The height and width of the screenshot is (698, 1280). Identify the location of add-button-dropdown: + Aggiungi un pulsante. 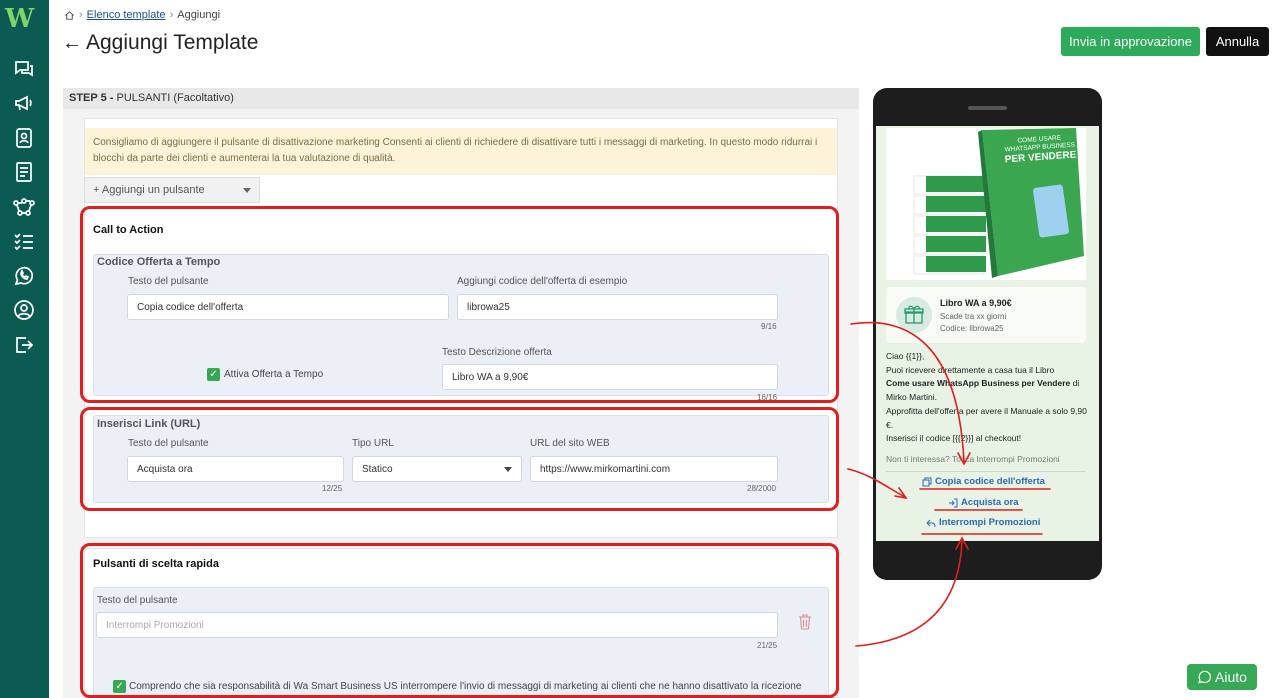
(172, 190).